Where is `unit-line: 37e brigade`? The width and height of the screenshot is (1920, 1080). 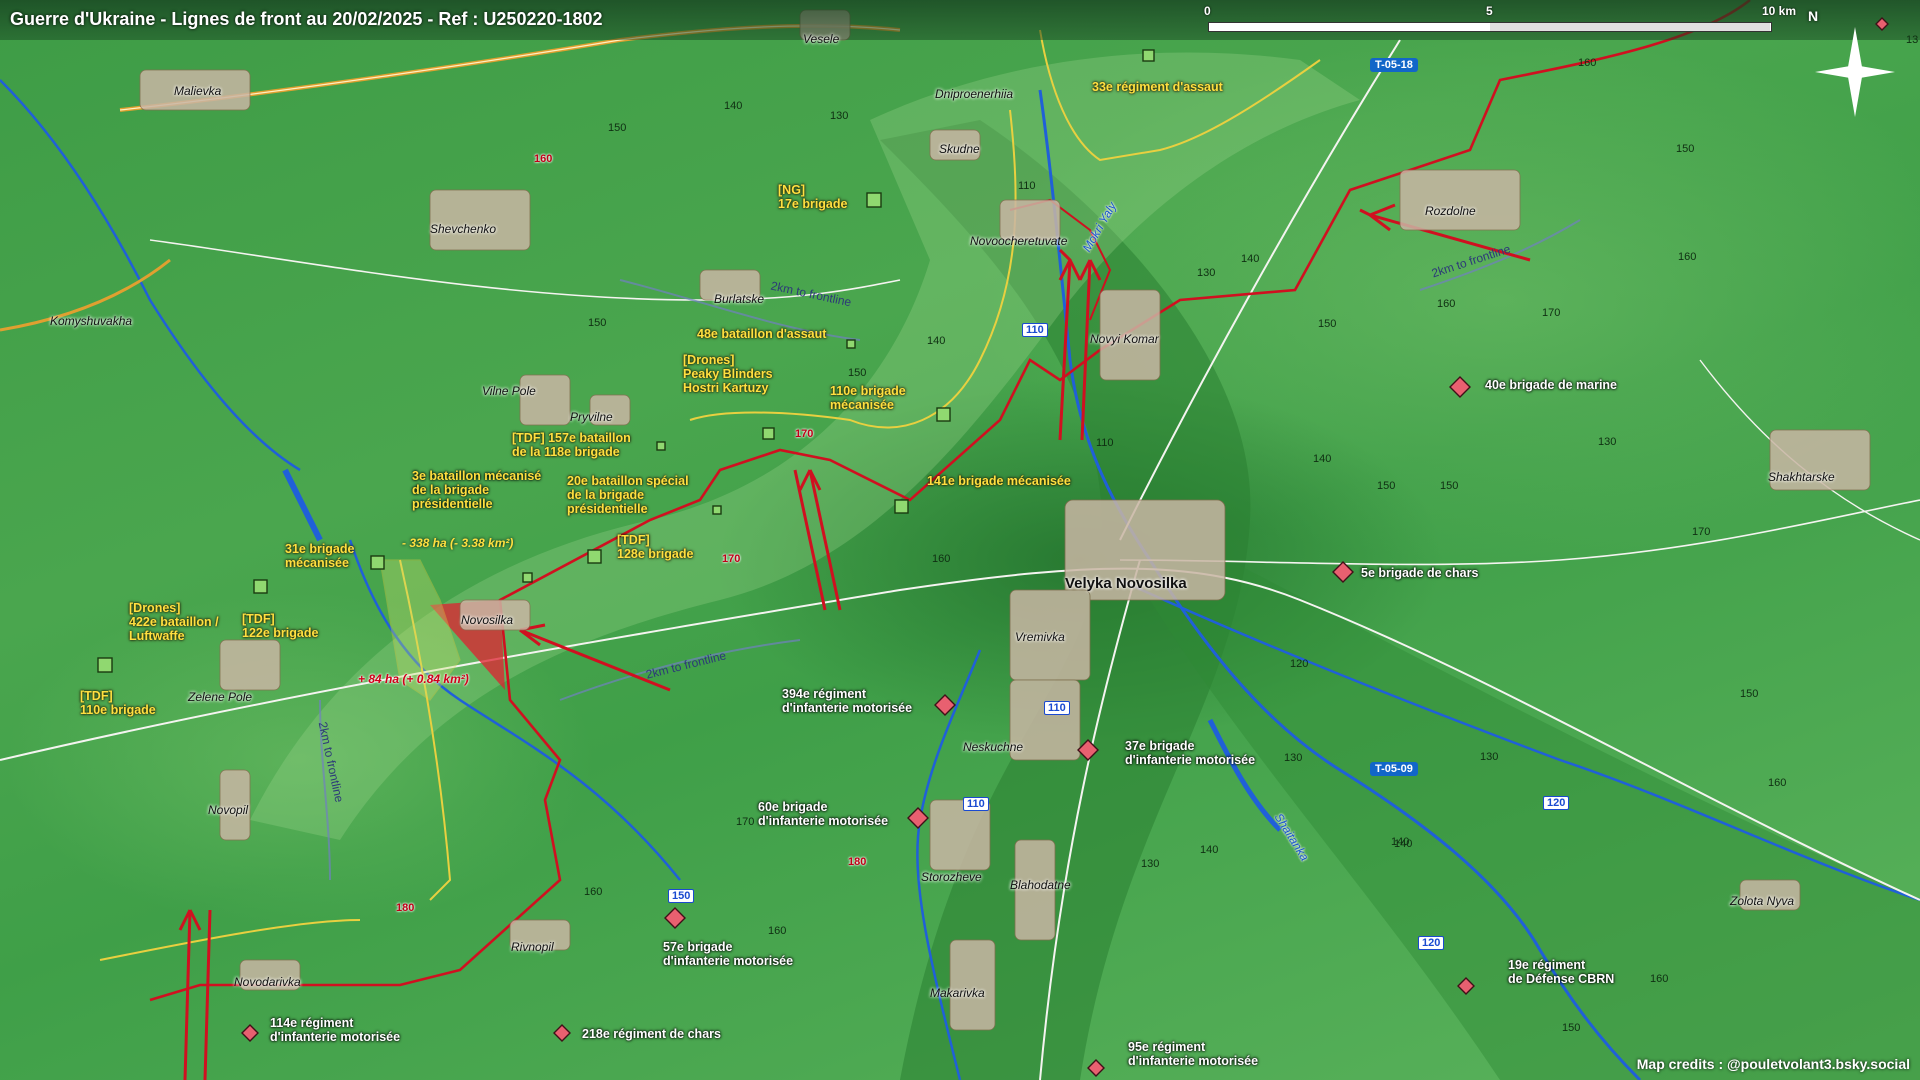 unit-line: 37e brigade is located at coordinates (1160, 746).